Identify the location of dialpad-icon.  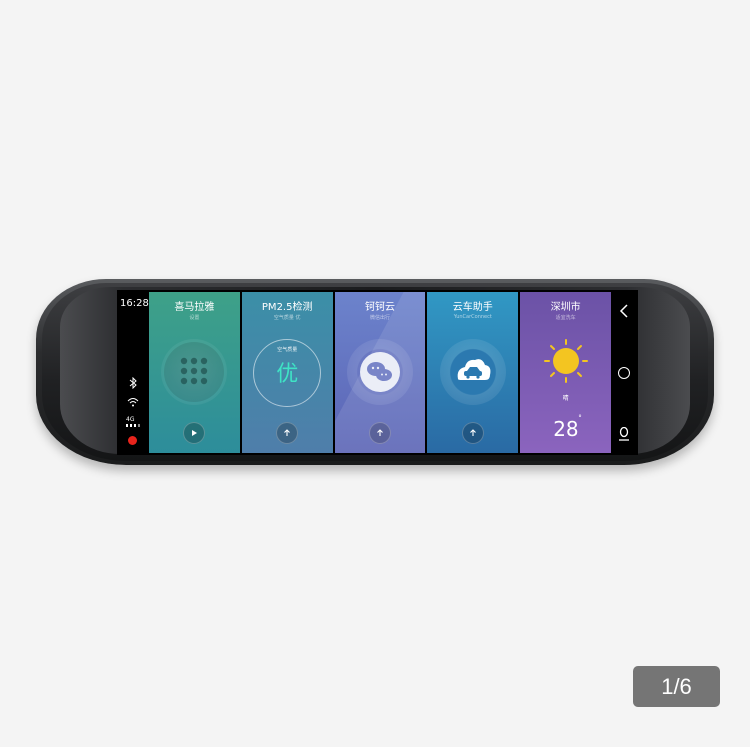
(194, 372).